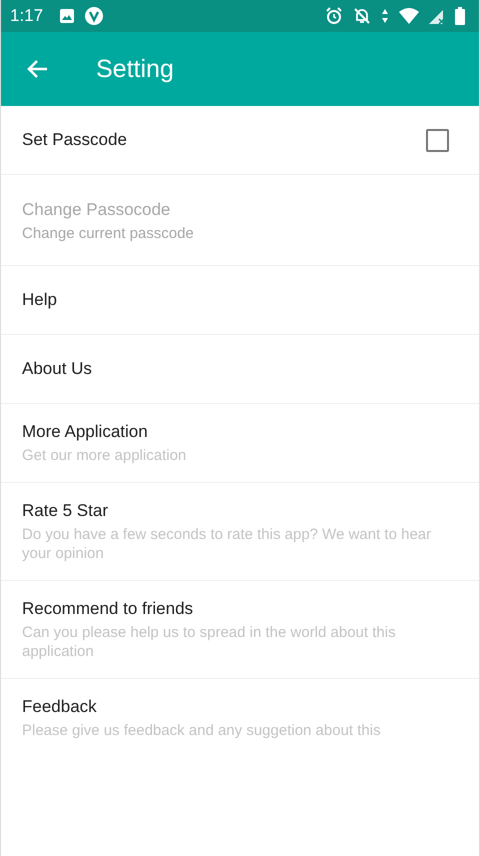  I want to click on checkbox, so click(437, 140).